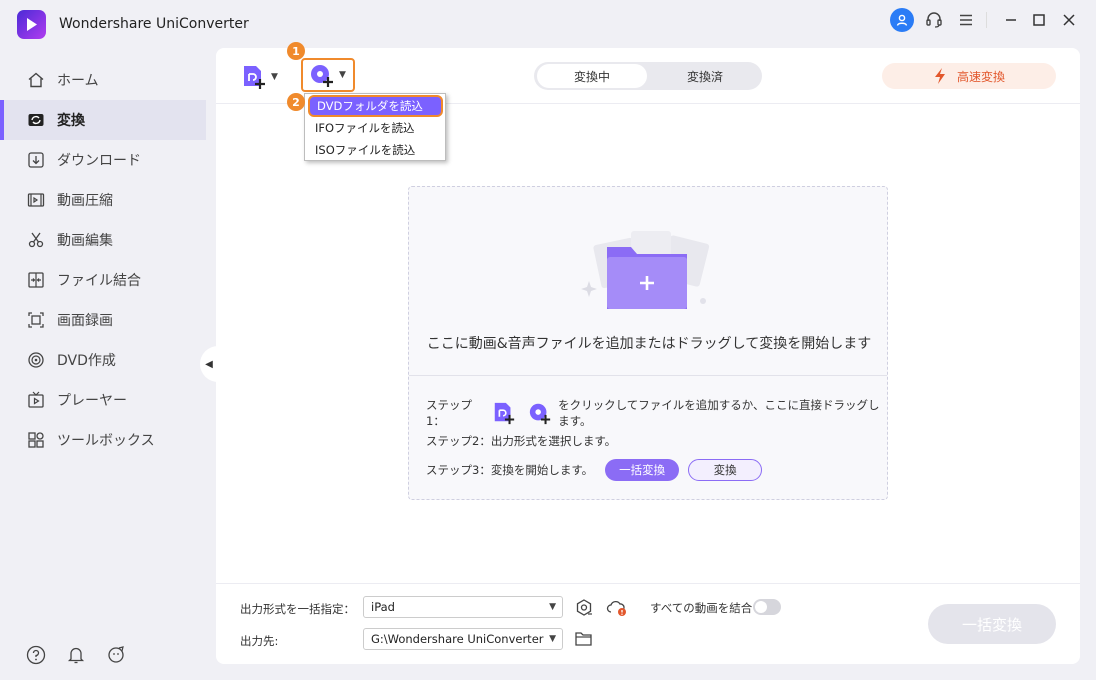 This screenshot has height=680, width=1096. What do you see at coordinates (99, 281) in the screenshot?
I see `sidebar-item-label: ファイル結合` at bounding box center [99, 281].